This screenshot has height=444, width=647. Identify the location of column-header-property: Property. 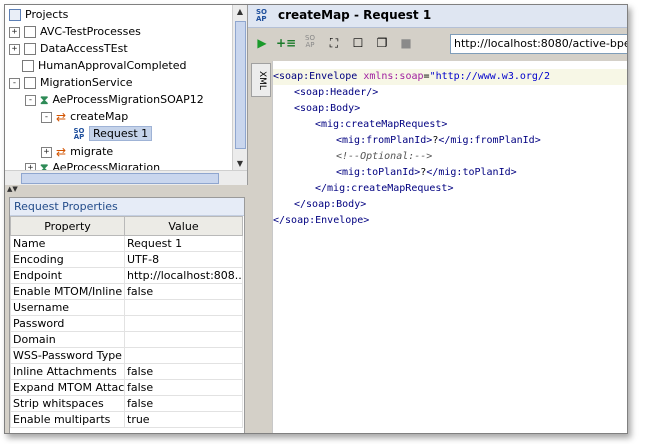
(67, 226).